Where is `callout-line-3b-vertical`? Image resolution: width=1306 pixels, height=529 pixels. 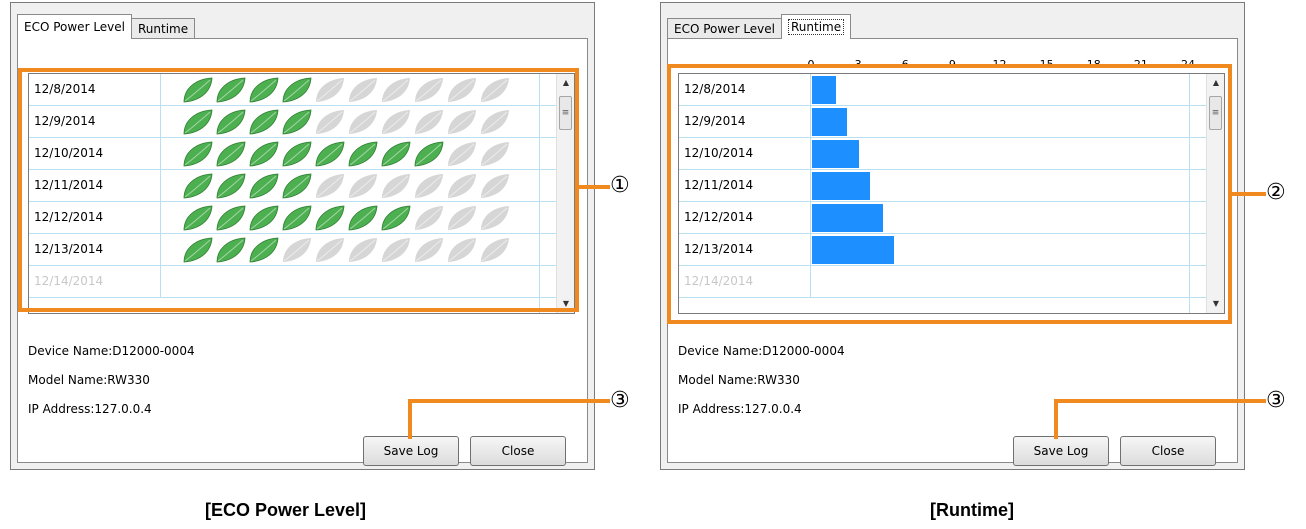
callout-line-3b-vertical is located at coordinates (1056, 420).